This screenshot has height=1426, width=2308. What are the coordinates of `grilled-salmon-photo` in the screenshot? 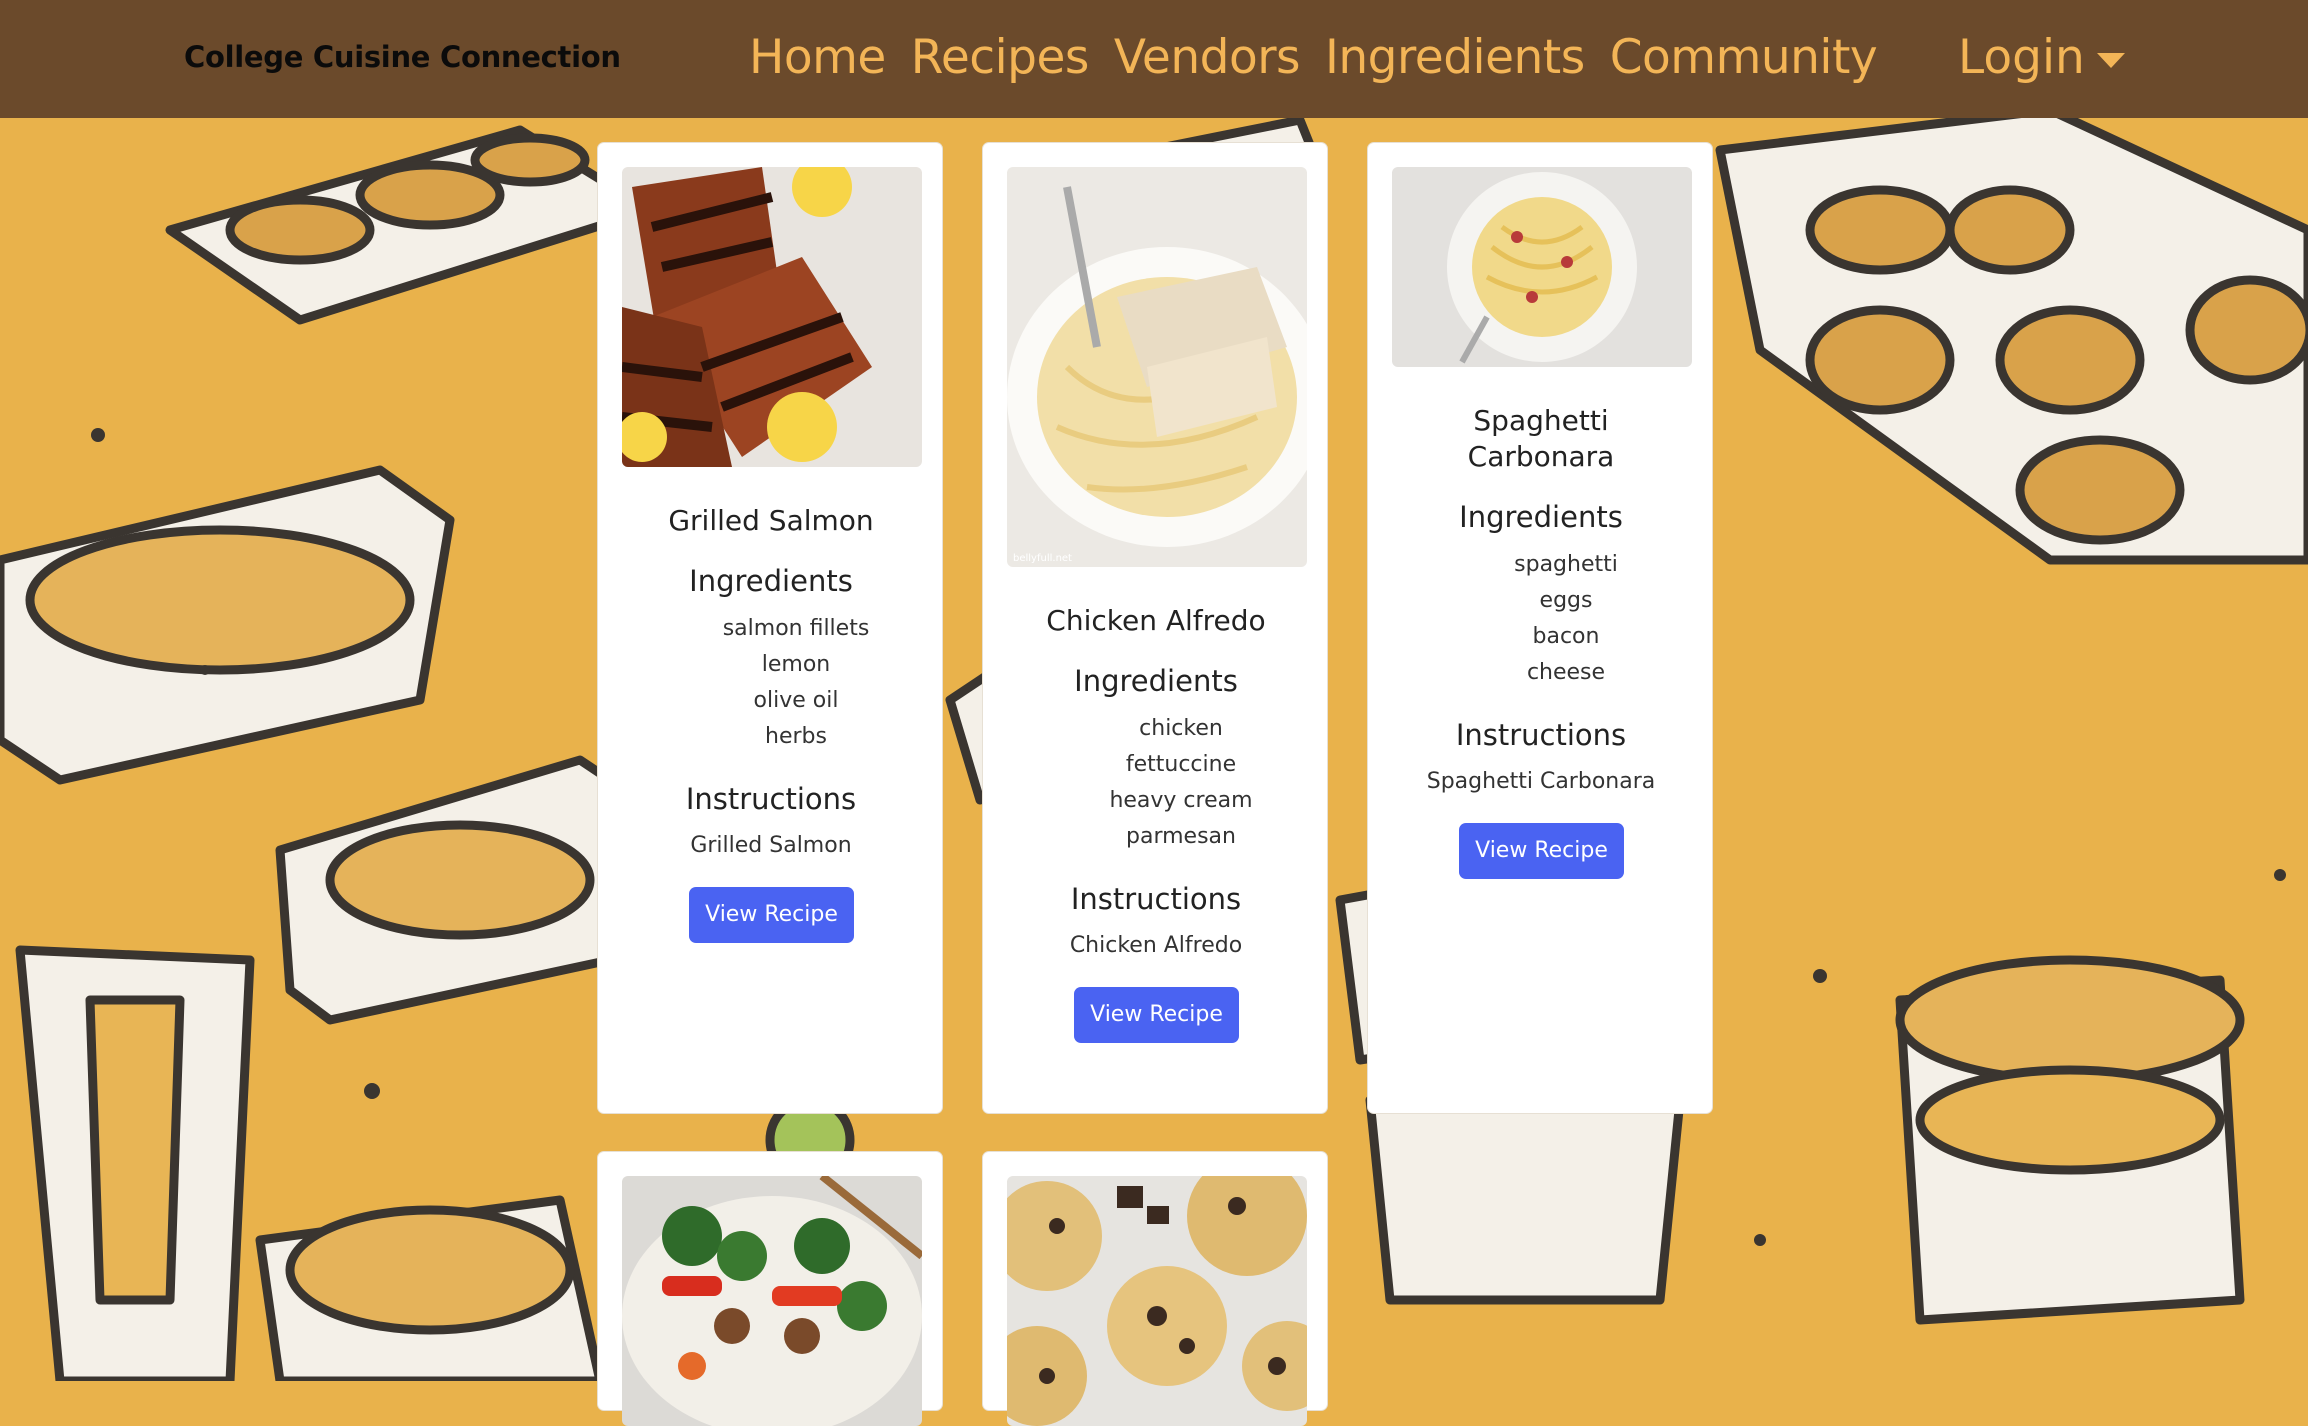 It's located at (772, 317).